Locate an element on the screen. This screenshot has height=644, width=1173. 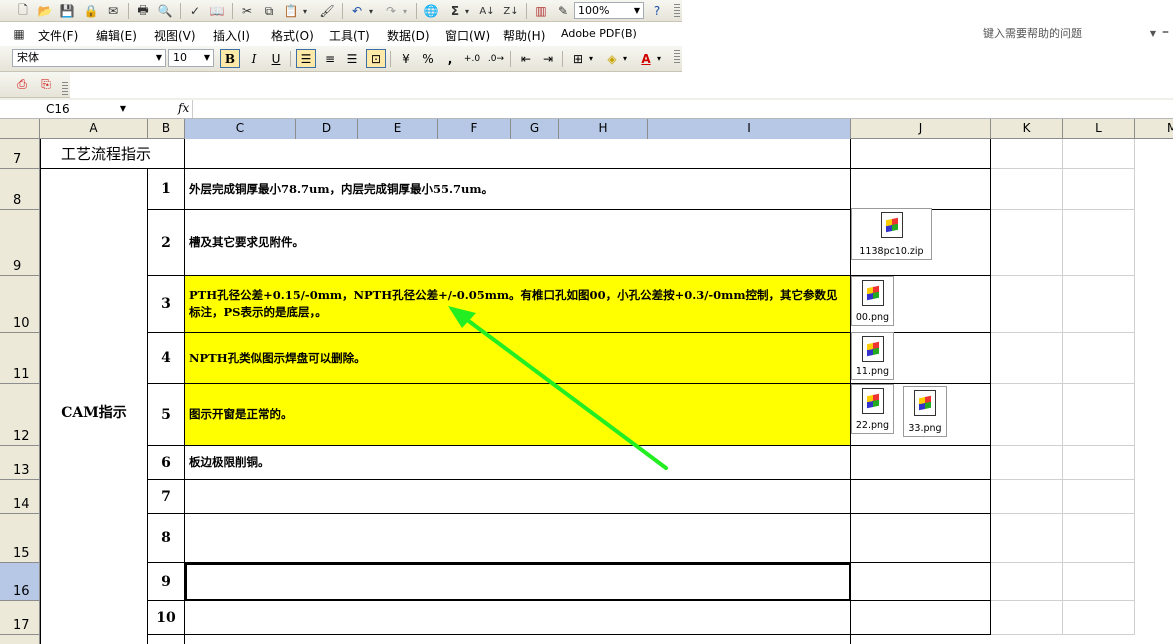
font-combo: 宋体 ▼ is located at coordinates (89, 58).